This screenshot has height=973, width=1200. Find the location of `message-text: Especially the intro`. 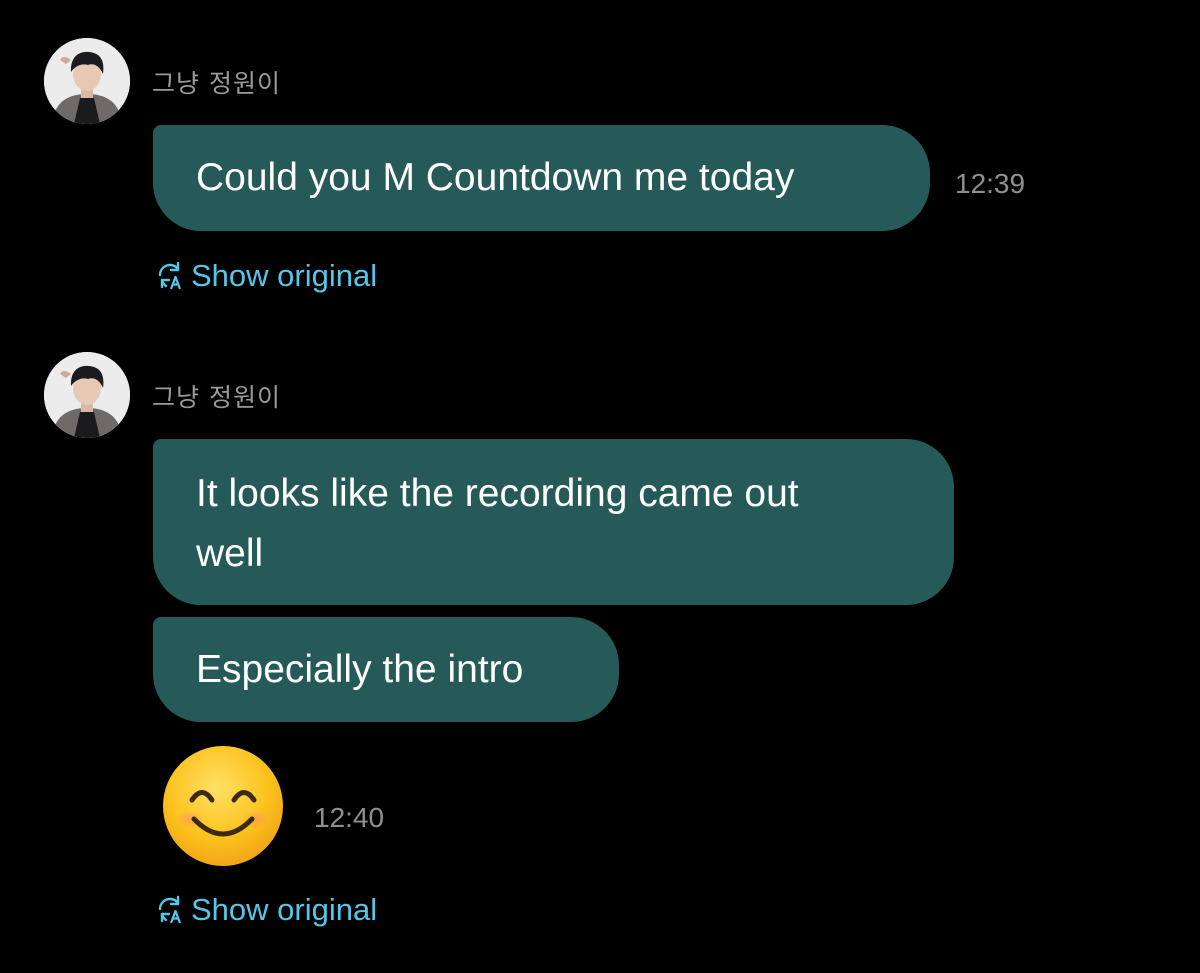

message-text: Especially the intro is located at coordinates (360, 669).